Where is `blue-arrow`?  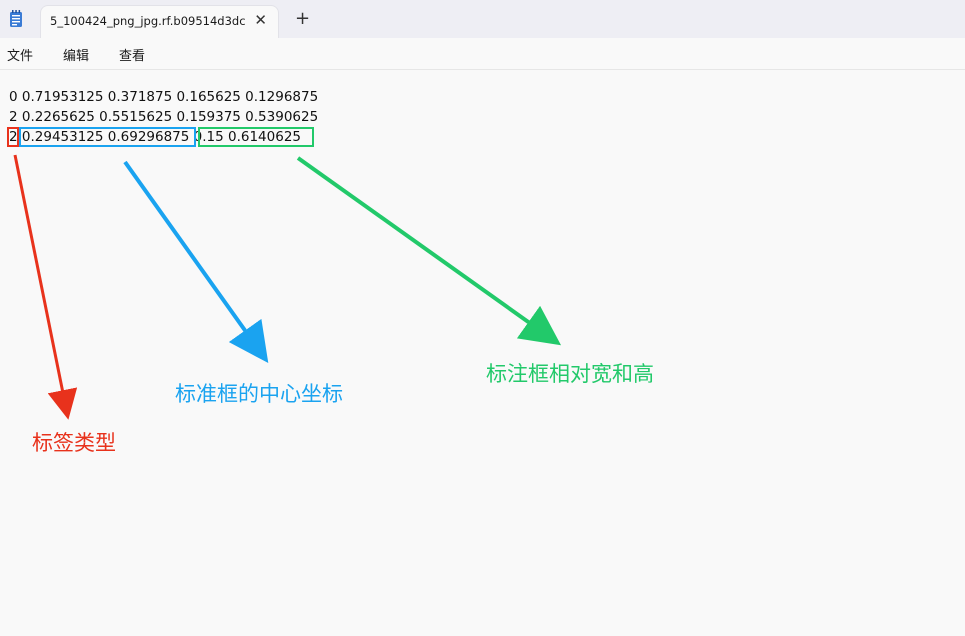 blue-arrow is located at coordinates (196, 262).